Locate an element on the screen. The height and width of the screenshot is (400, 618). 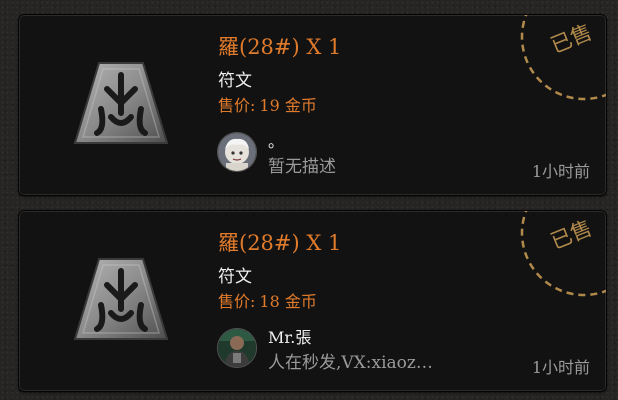
seller-name: 。 is located at coordinates (276, 140).